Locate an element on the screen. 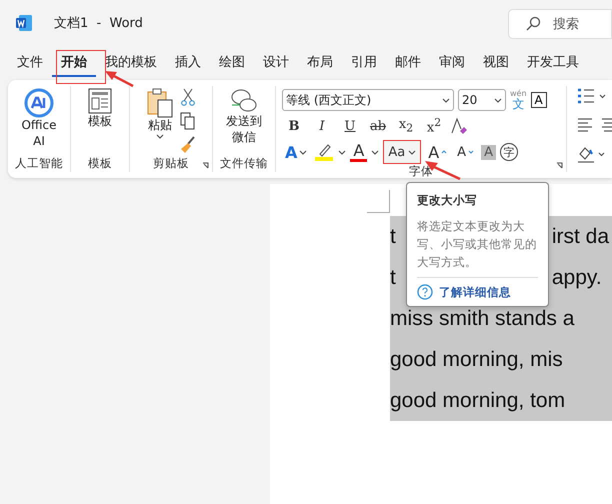 The height and width of the screenshot is (504, 612). ai-logo-icon is located at coordinates (39, 103).